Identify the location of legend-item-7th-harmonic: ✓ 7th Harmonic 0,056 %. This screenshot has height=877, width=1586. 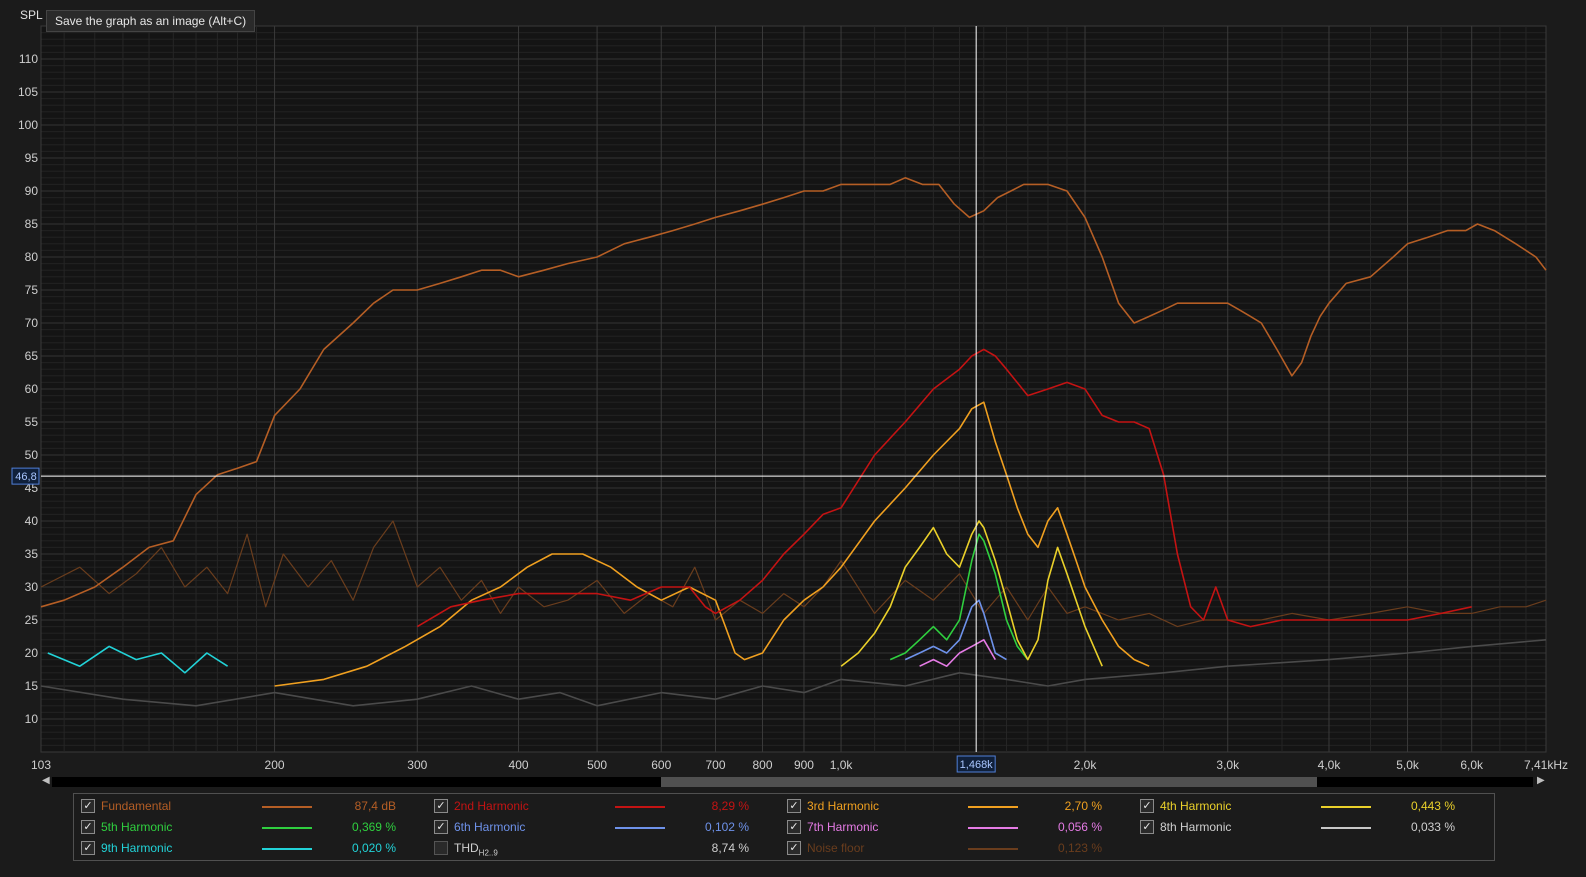
(950, 827).